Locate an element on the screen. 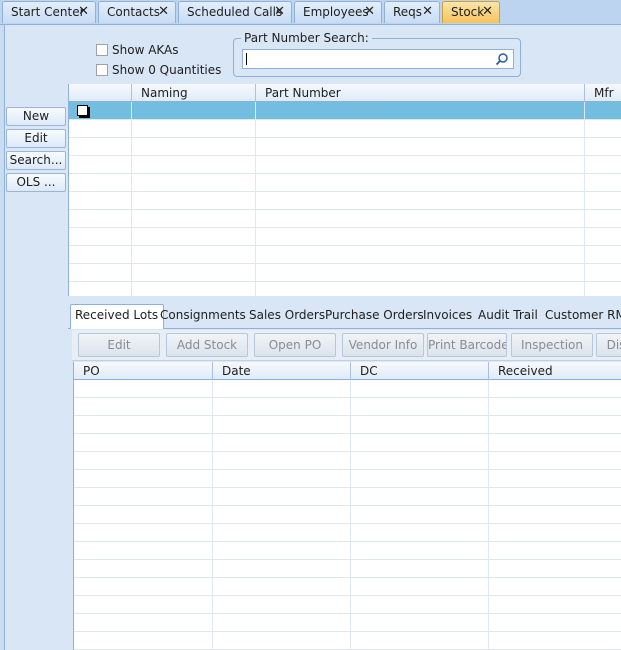 The height and width of the screenshot is (650, 621). edit-lot-button: Edit is located at coordinates (119, 345).